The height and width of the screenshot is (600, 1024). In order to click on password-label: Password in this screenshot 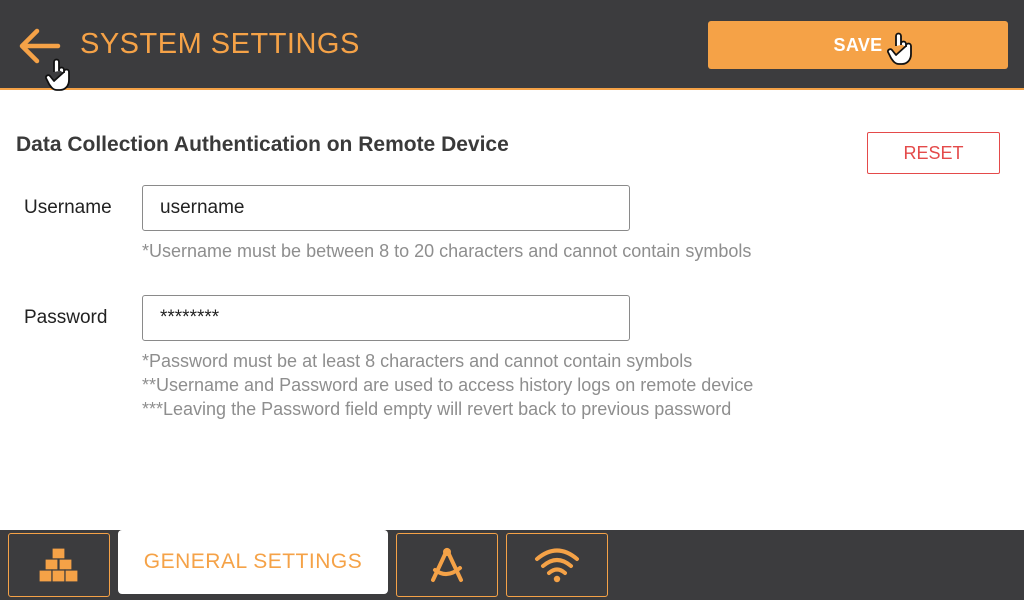, I will do `click(66, 317)`.